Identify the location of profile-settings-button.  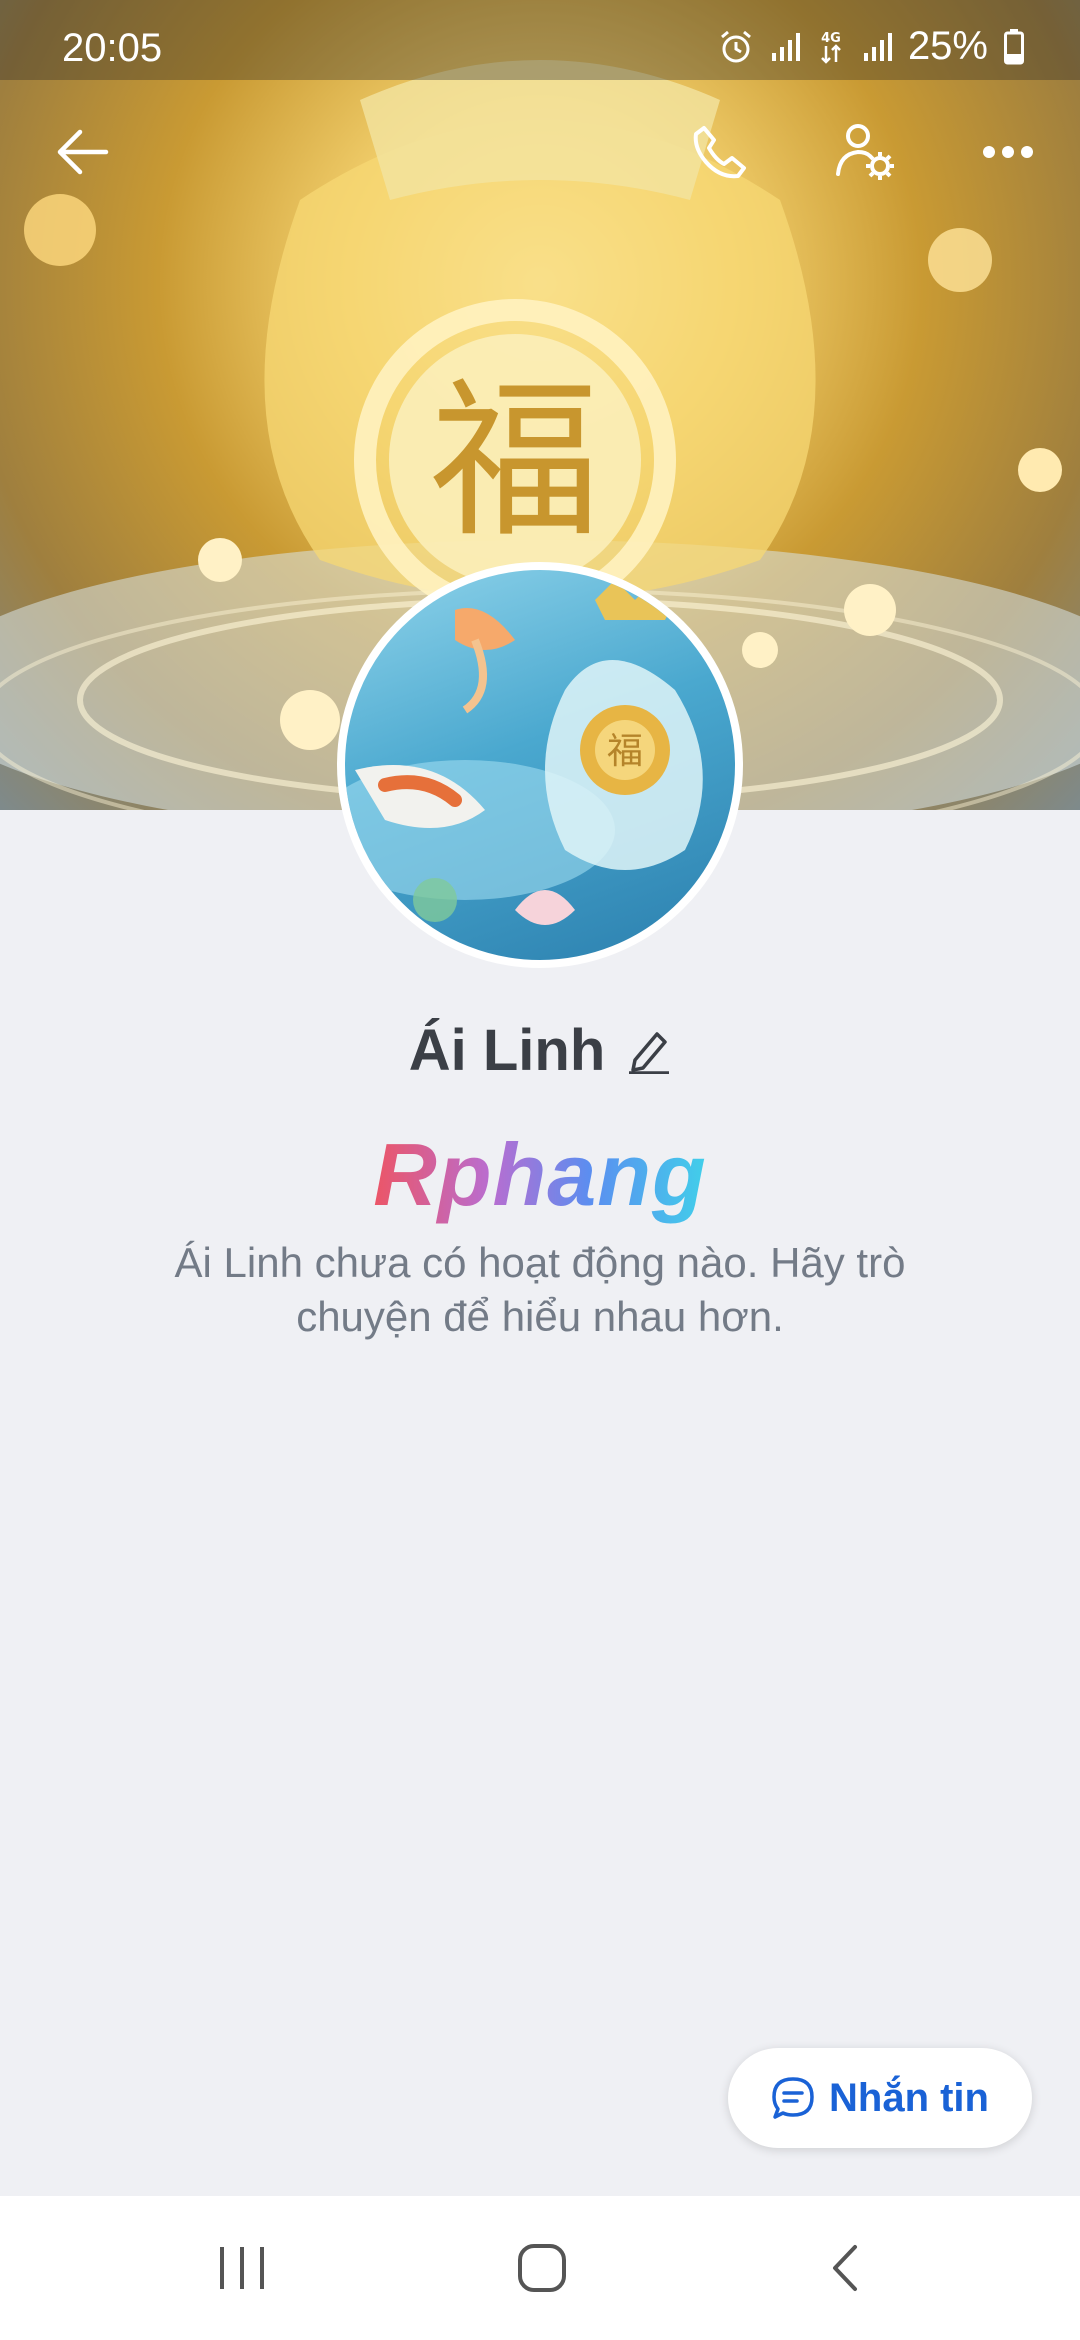
(866, 152).